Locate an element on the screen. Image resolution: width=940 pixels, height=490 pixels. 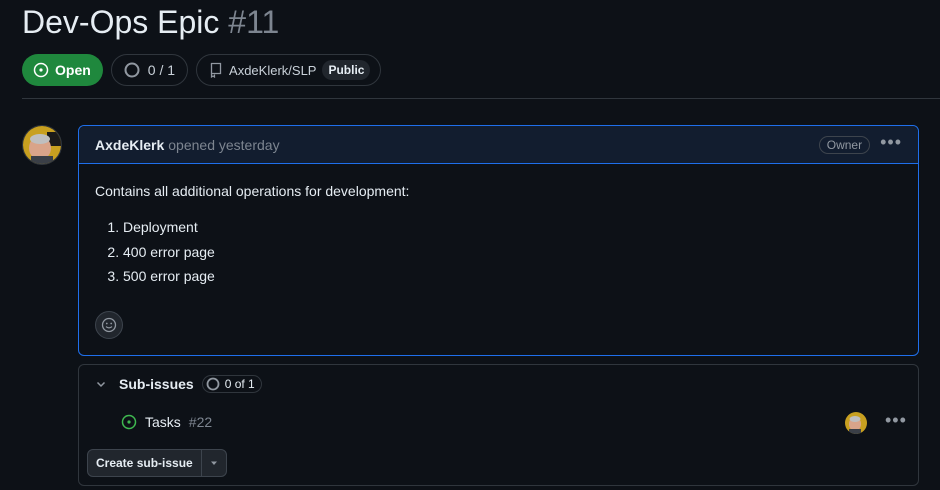
repository-pill: AxdeKlerk/SLP Public is located at coordinates (289, 70).